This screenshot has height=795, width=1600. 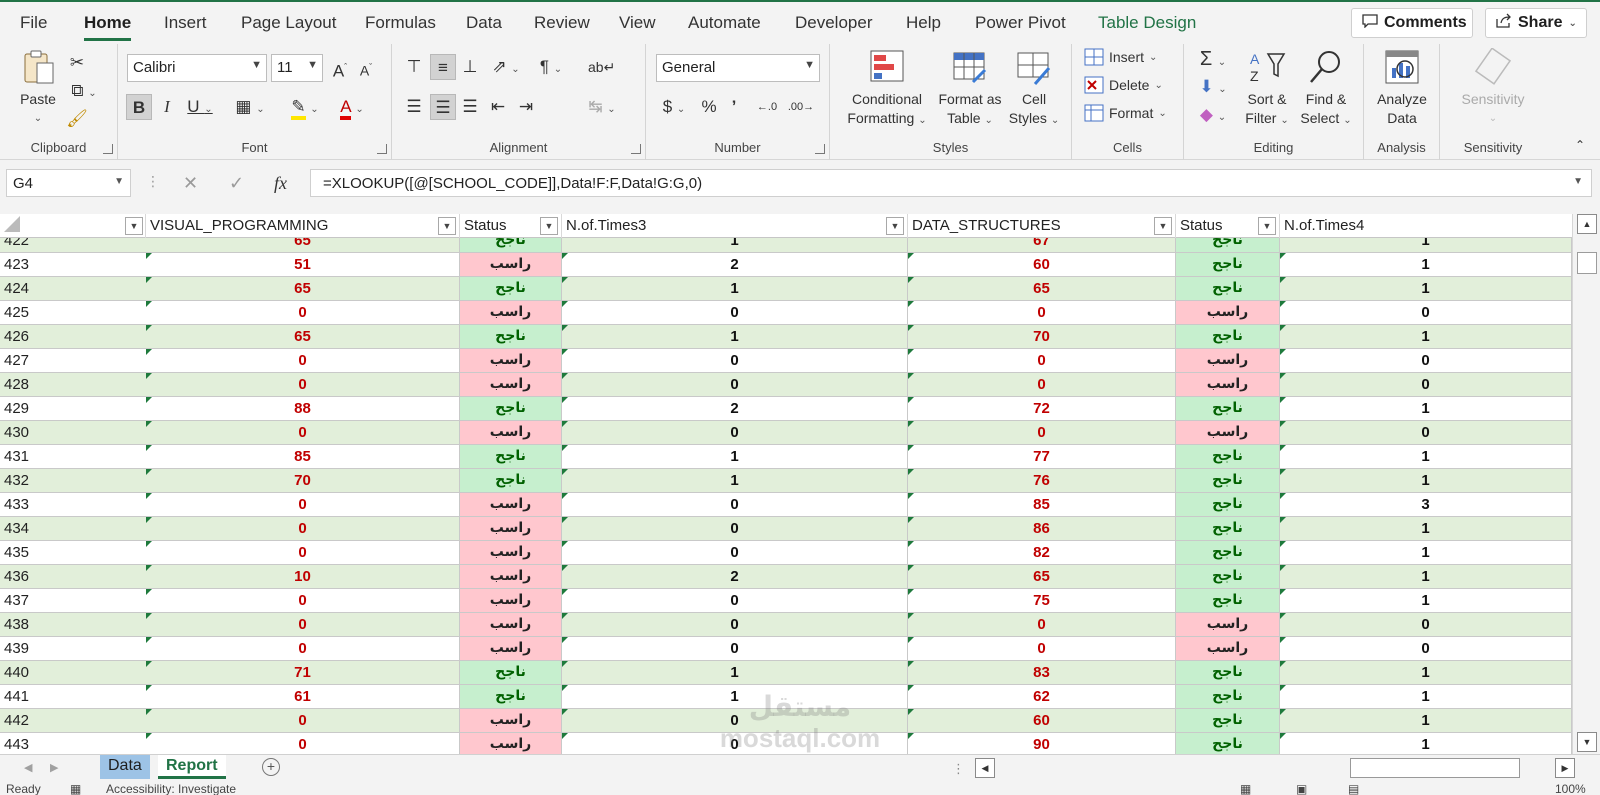 What do you see at coordinates (1587, 224) in the screenshot?
I see `scroll-up-icon: ▲` at bounding box center [1587, 224].